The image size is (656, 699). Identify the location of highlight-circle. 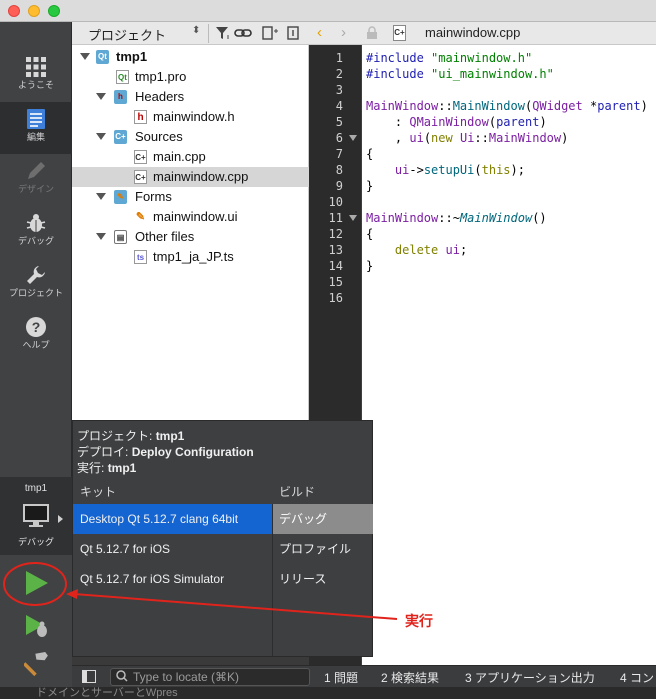
(35, 584).